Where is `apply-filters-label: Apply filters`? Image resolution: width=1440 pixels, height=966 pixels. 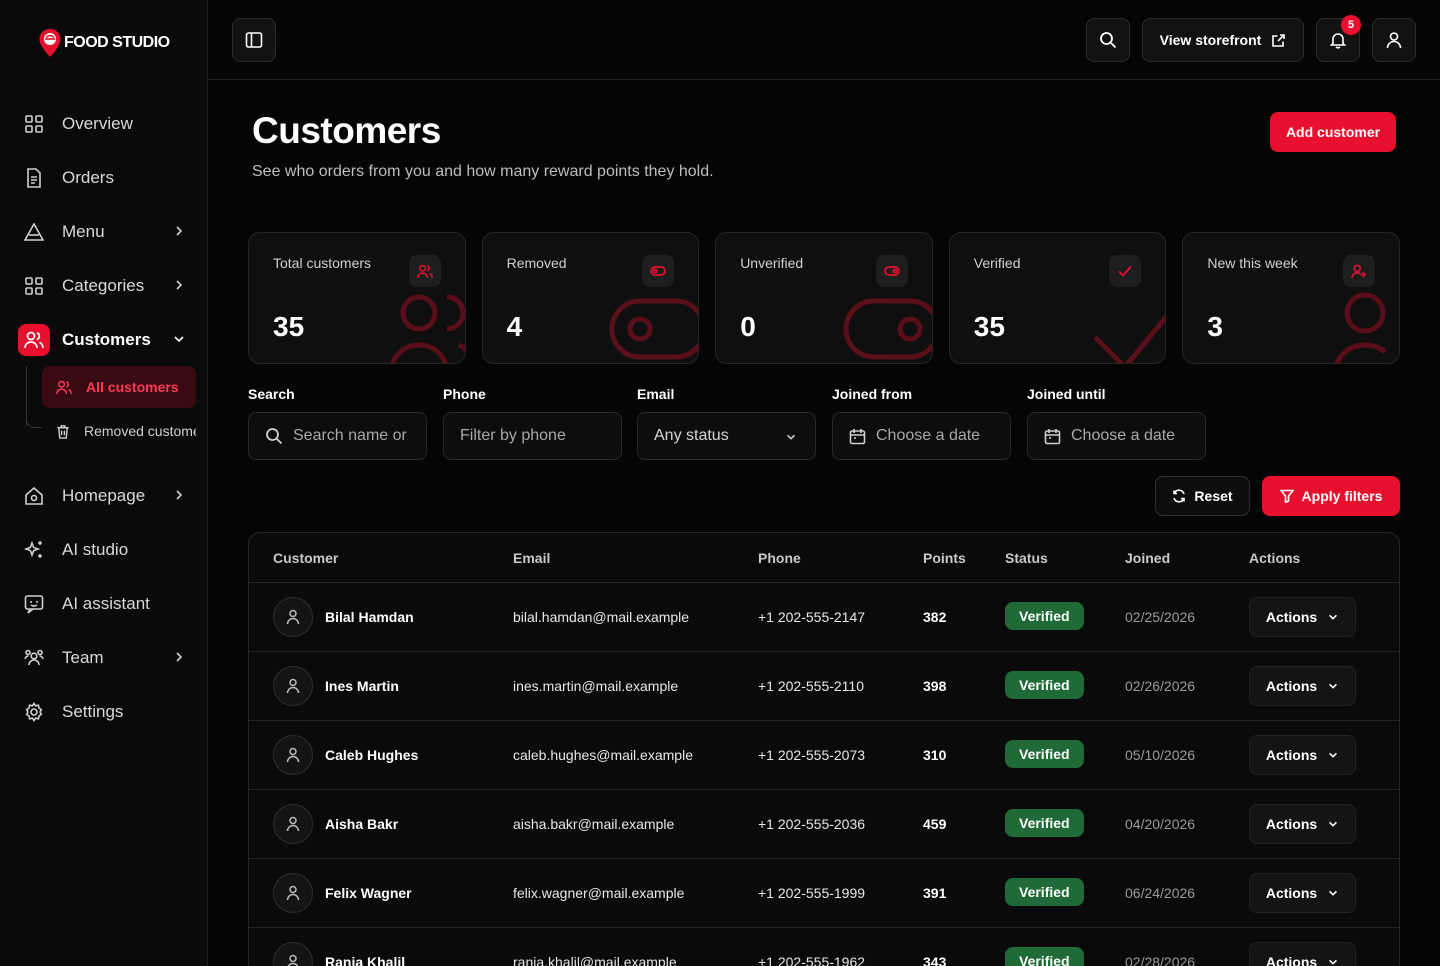 apply-filters-label: Apply filters is located at coordinates (1342, 496).